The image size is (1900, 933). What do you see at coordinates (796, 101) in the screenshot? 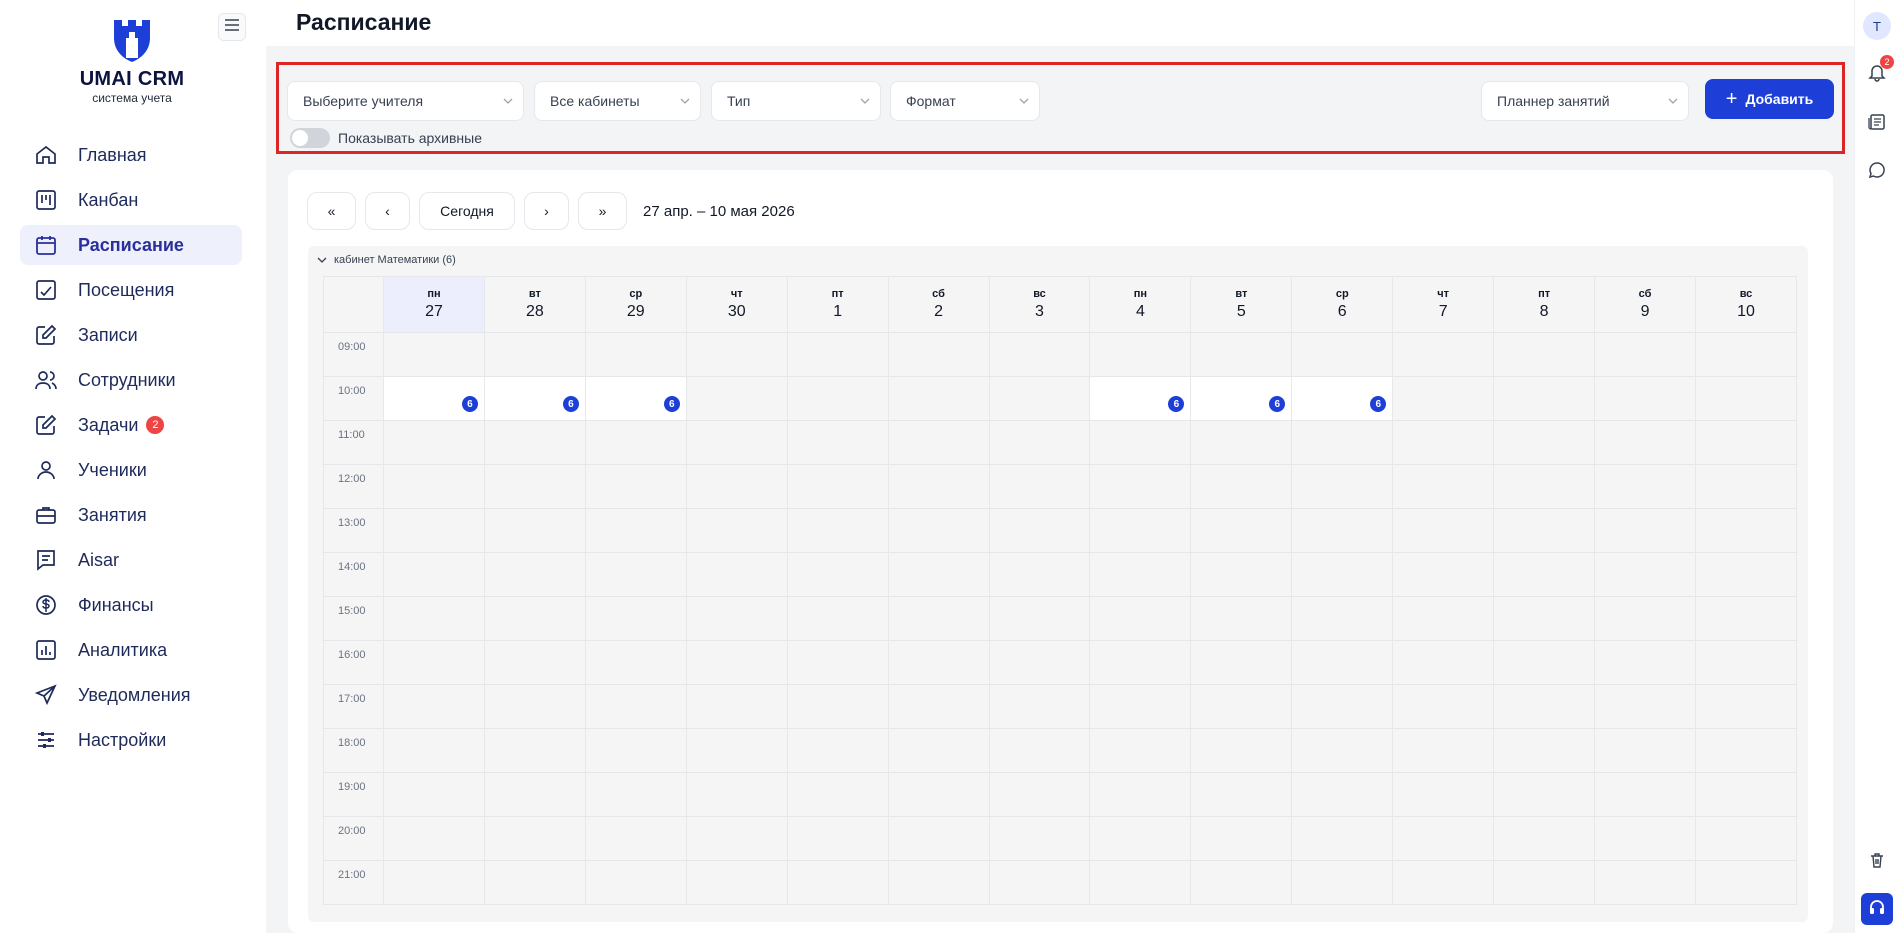
I see `type-select: Тип` at bounding box center [796, 101].